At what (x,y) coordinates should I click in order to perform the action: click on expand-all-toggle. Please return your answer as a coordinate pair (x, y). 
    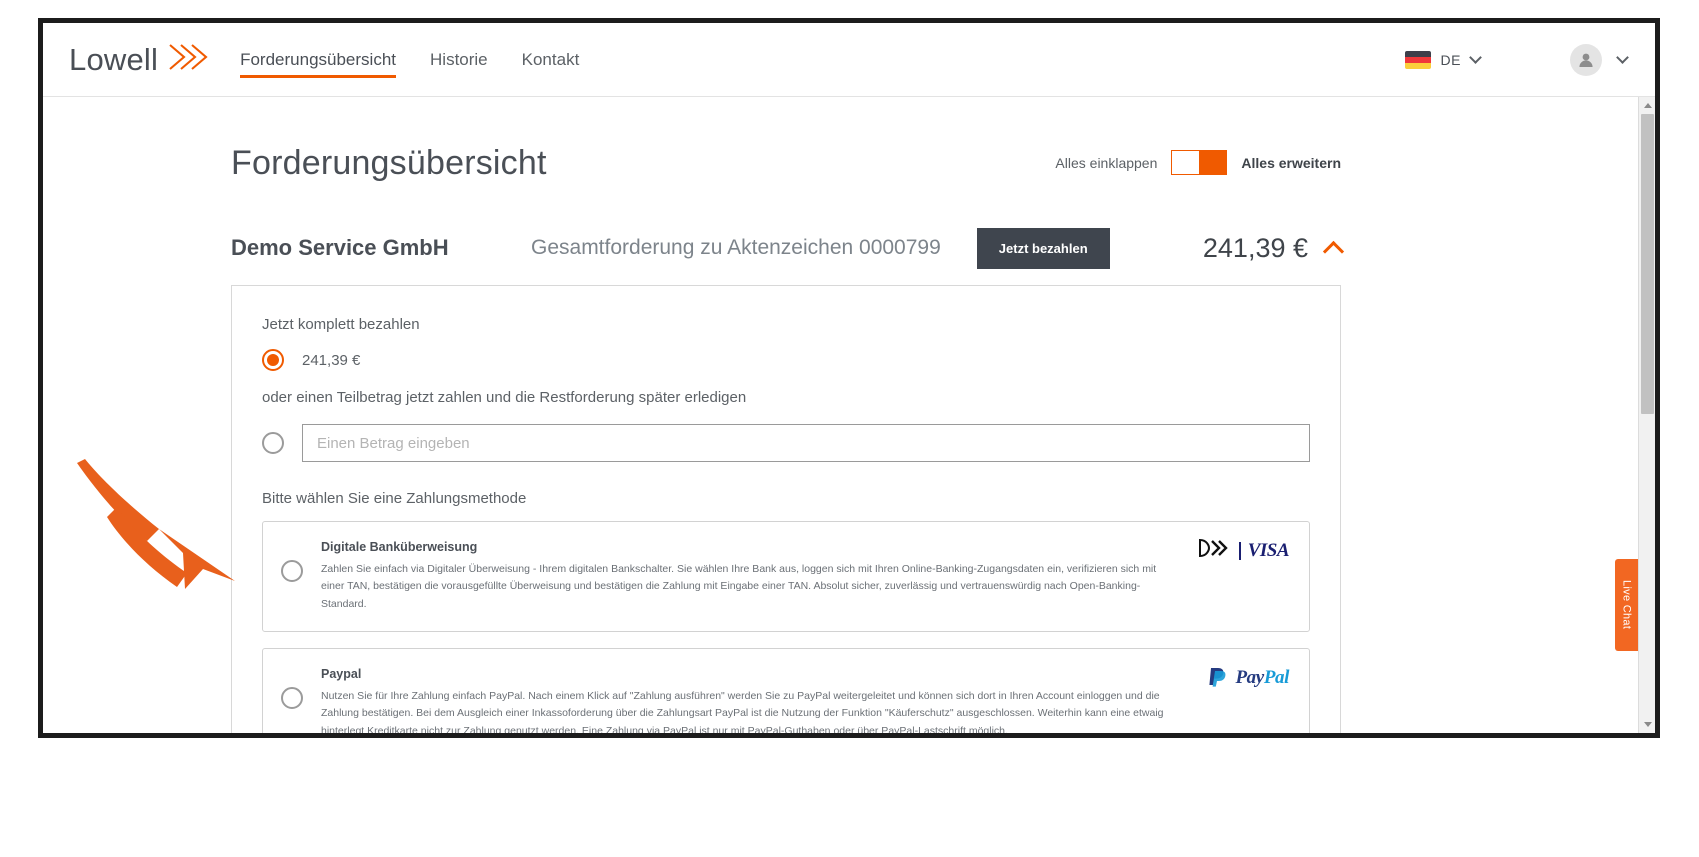
    Looking at the image, I should click on (1199, 162).